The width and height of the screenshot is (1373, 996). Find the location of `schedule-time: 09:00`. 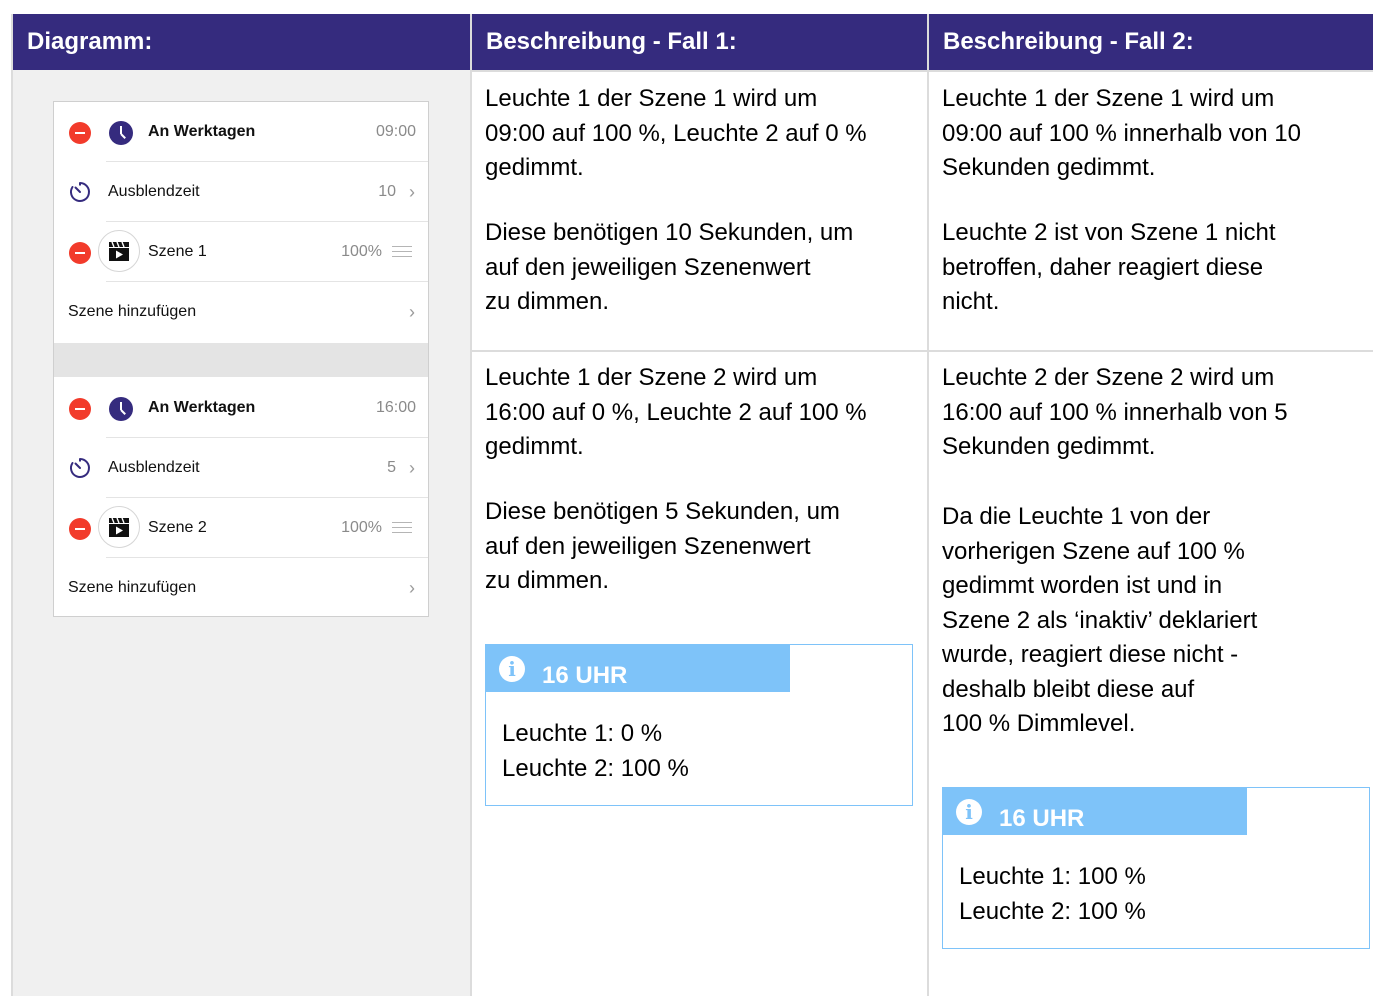

schedule-time: 09:00 is located at coordinates (395, 131).